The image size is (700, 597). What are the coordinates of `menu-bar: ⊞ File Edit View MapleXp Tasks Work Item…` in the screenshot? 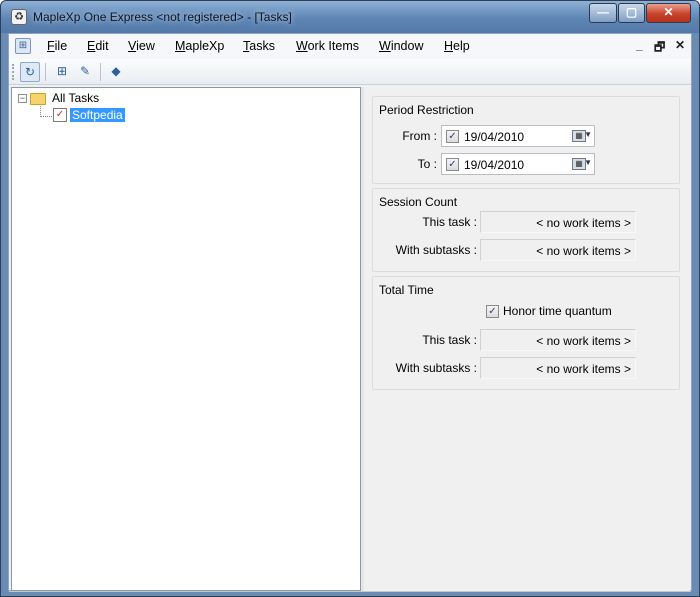 It's located at (350, 46).